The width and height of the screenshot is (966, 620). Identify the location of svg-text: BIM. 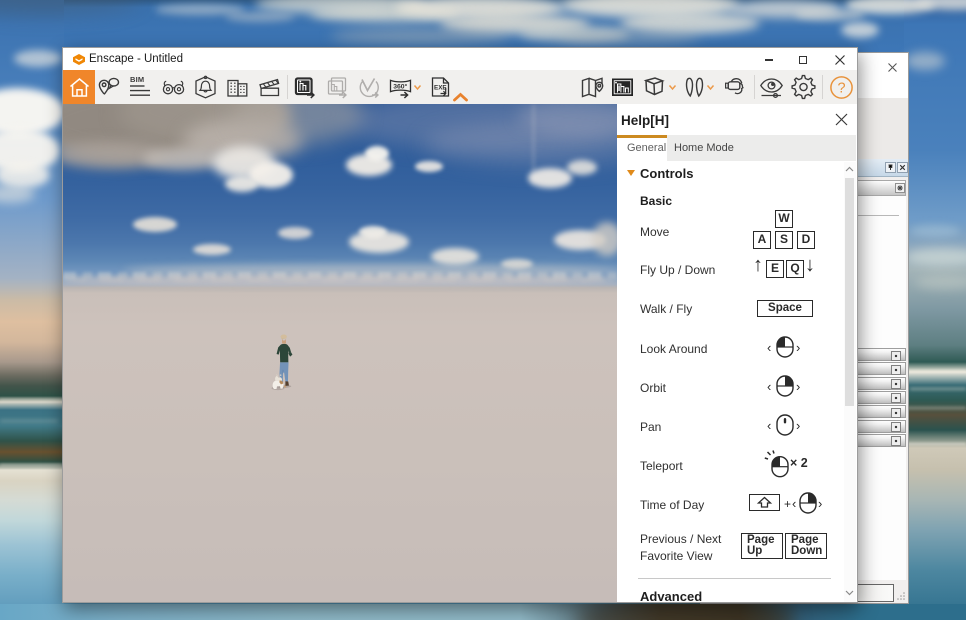
(137, 79).